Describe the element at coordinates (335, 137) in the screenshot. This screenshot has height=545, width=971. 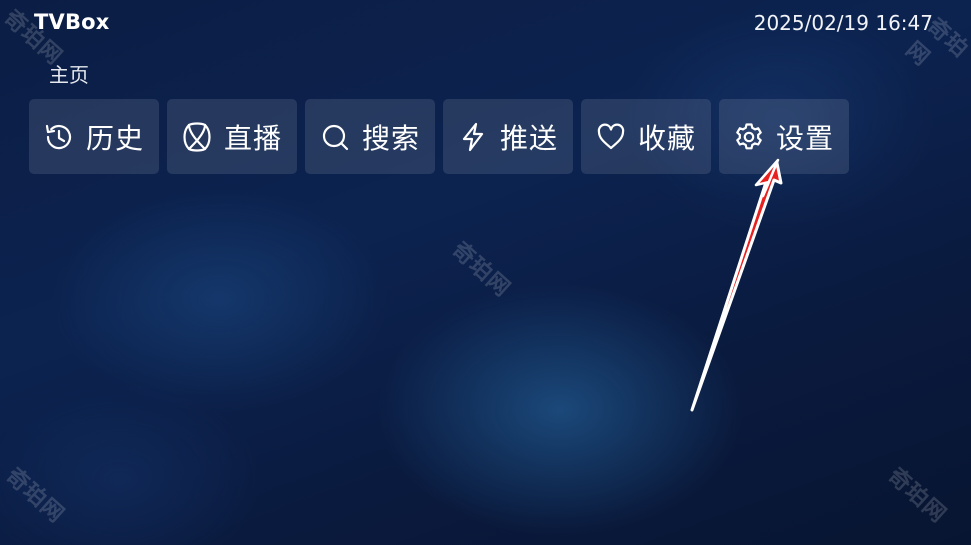
I see `search-icon` at that location.